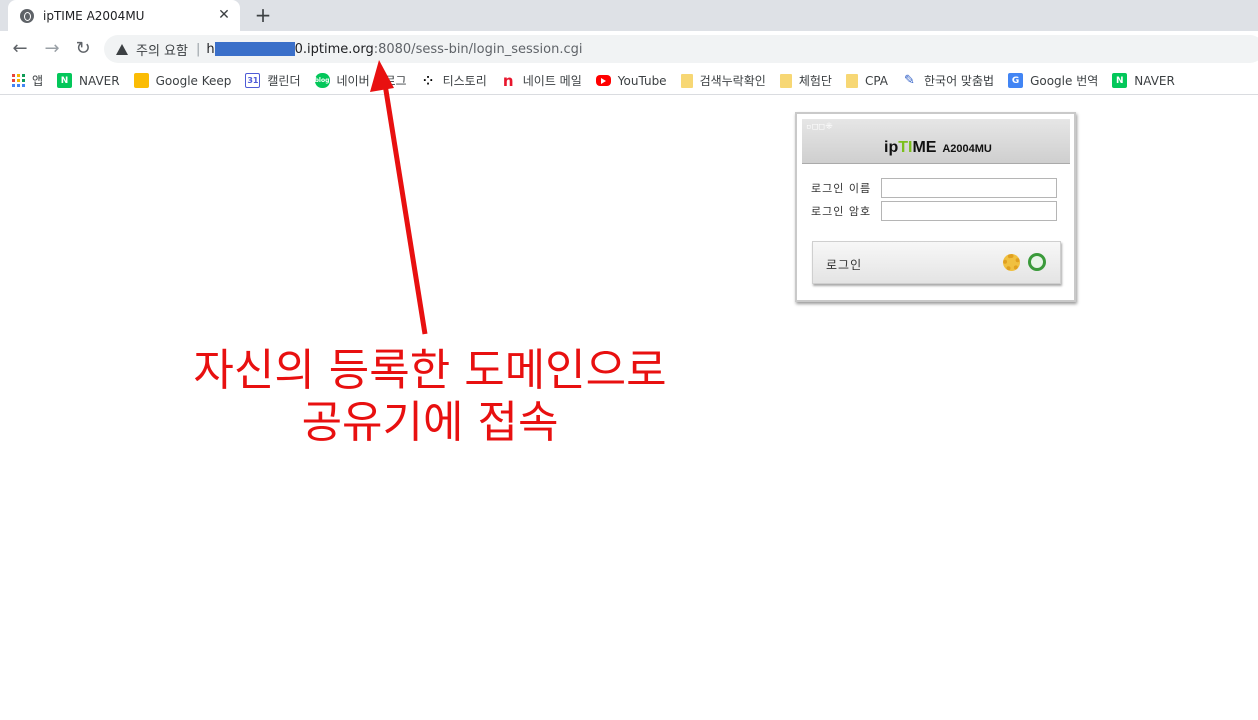  What do you see at coordinates (430, 370) in the screenshot?
I see `annotation-line-1: 자신의 등록한 도메인으로` at bounding box center [430, 370].